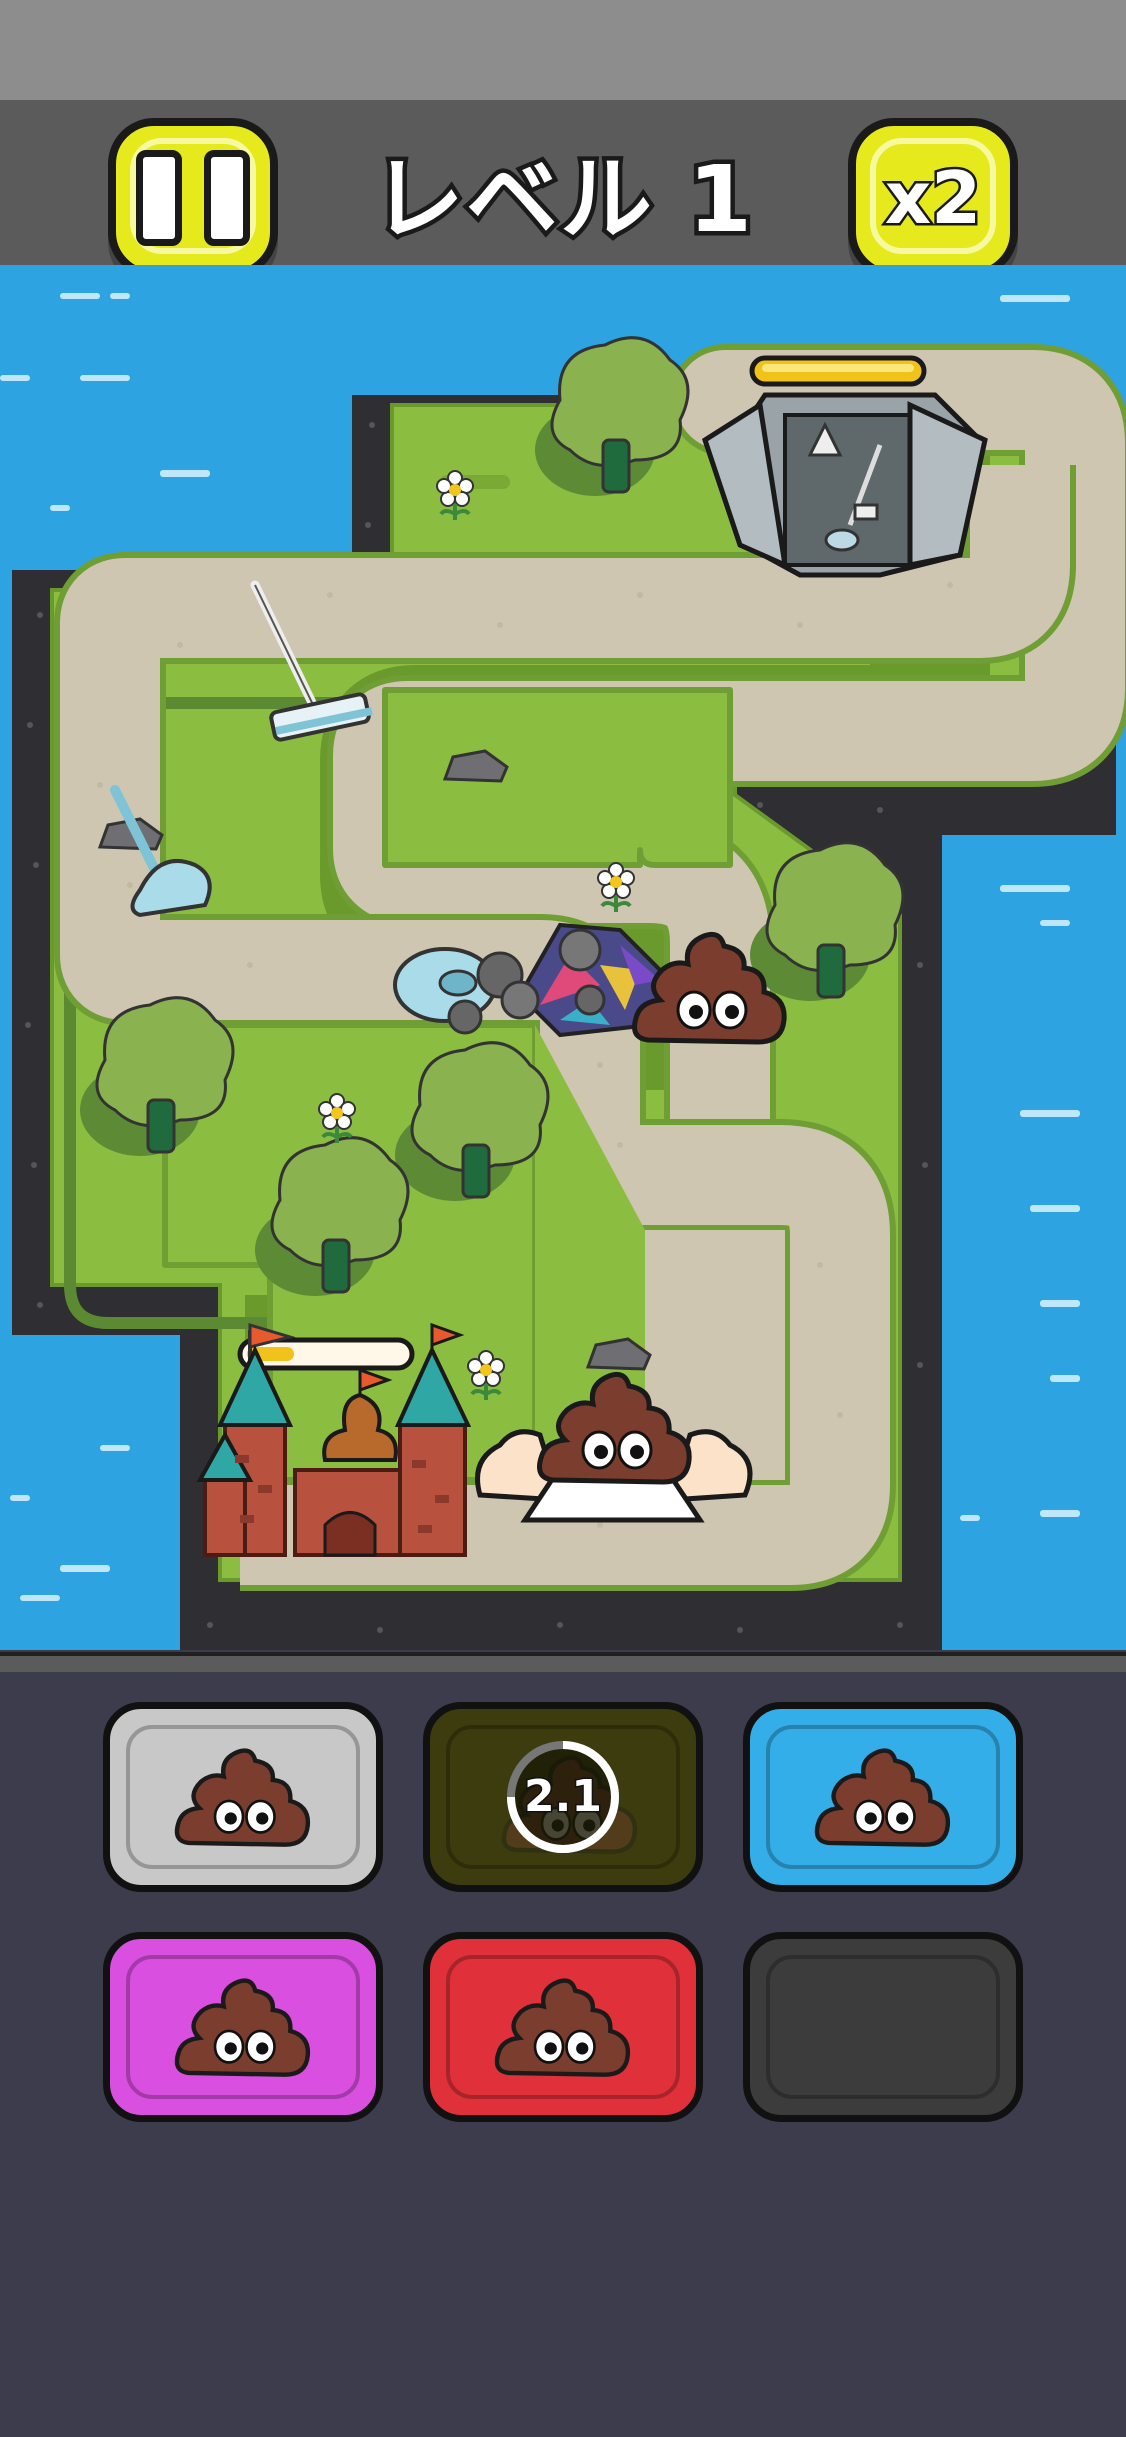 The width and height of the screenshot is (1126, 2437). I want to click on speed-label: x2, so click(933, 198).